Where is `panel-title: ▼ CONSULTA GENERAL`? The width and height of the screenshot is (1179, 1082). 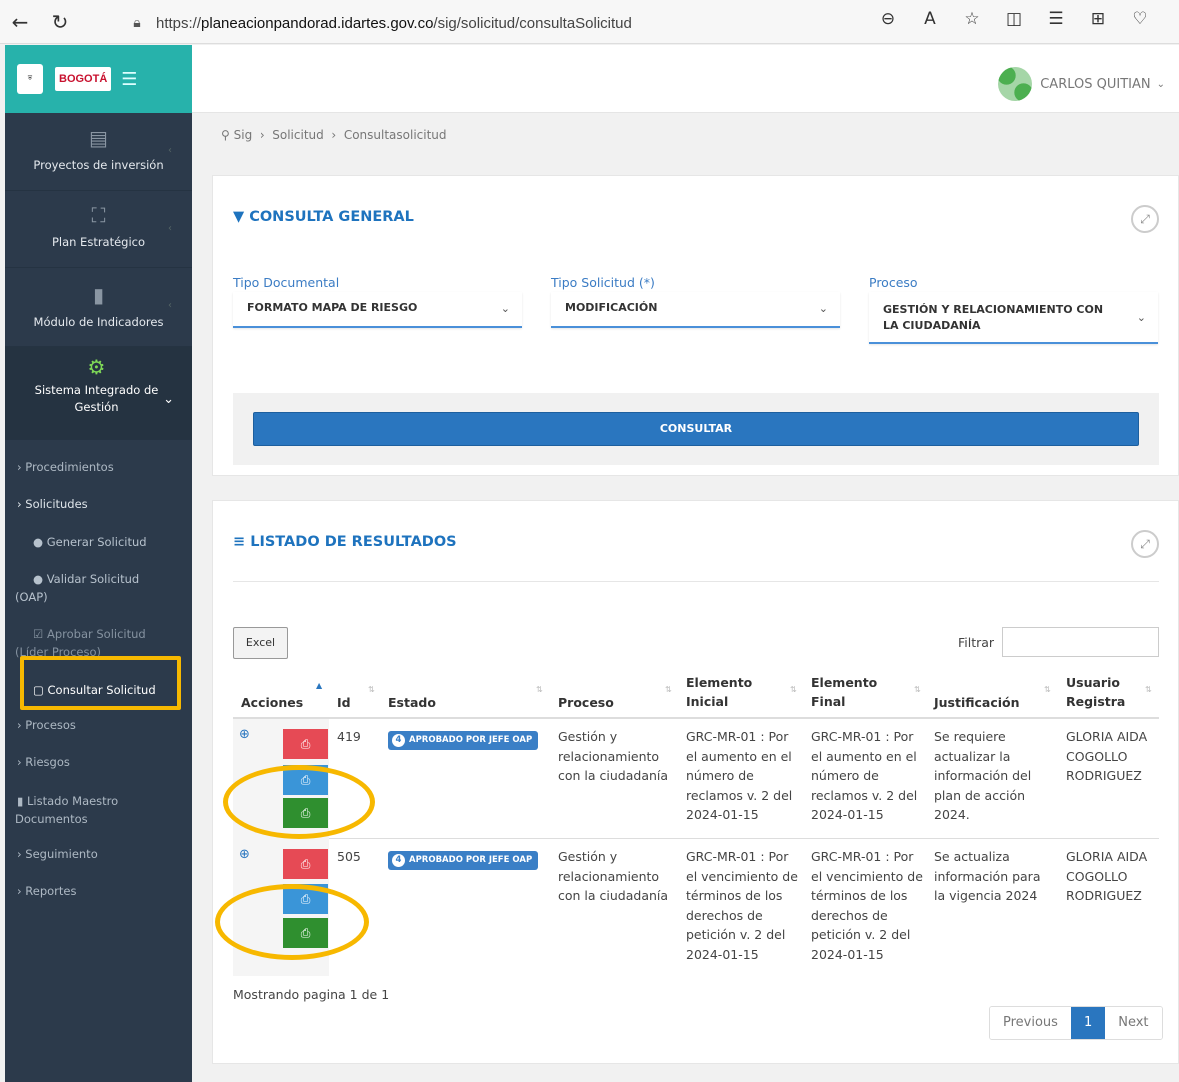
panel-title: ▼ CONSULTA GENERAL is located at coordinates (323, 217).